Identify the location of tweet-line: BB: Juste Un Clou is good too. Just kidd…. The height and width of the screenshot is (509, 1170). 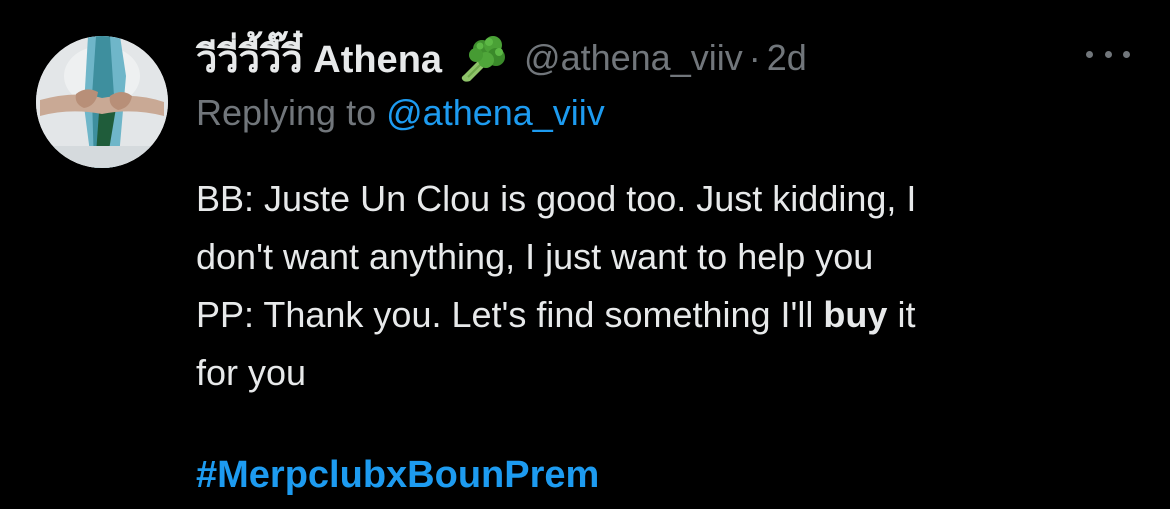
(556, 198).